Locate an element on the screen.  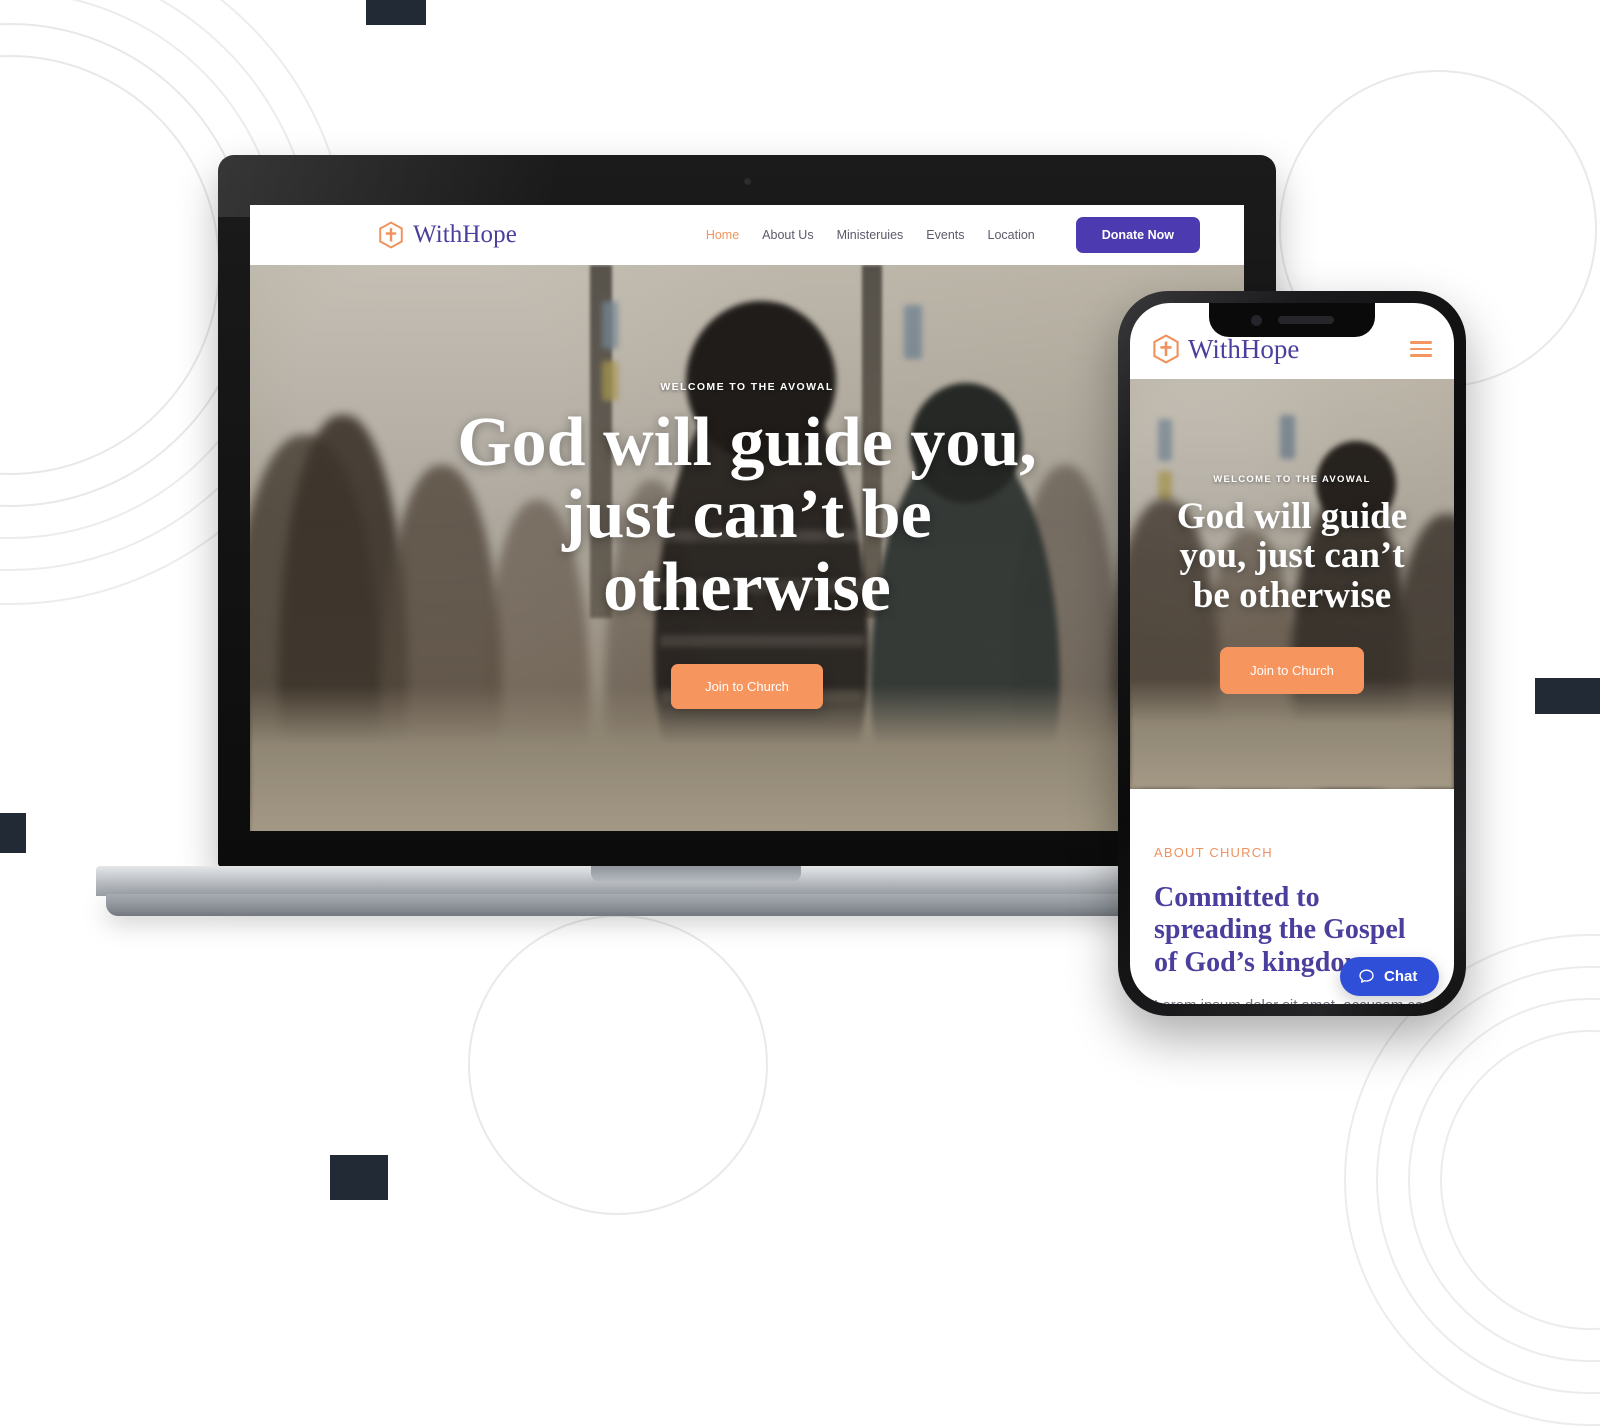
laptop-base-bottom is located at coordinates (696, 905).